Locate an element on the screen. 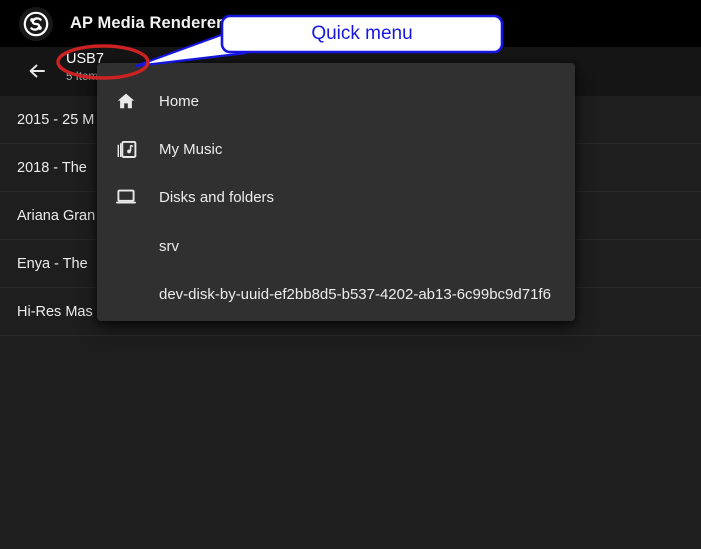 This screenshot has width=701, height=549. file-name: 2018 - The is located at coordinates (52, 167).